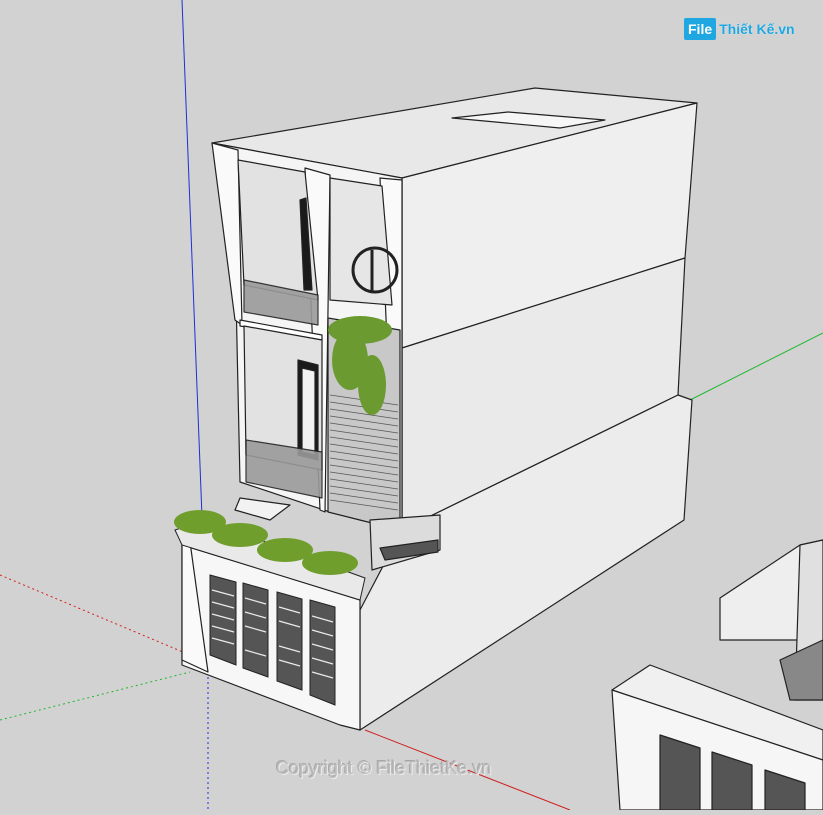 Image resolution: width=823 pixels, height=815 pixels. Describe the element at coordinates (757, 29) in the screenshot. I see `logo-text: Thiết Kế.vn` at that location.